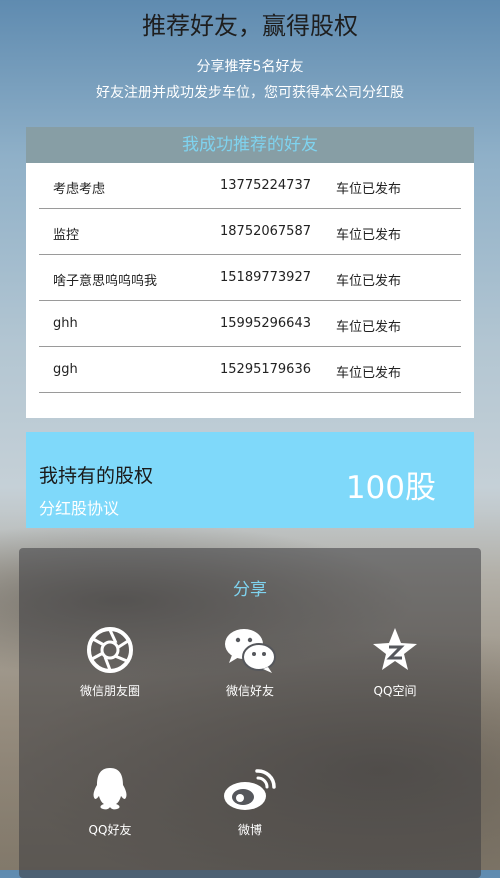  Describe the element at coordinates (65, 323) in the screenshot. I see `friend-name: ghh` at that location.